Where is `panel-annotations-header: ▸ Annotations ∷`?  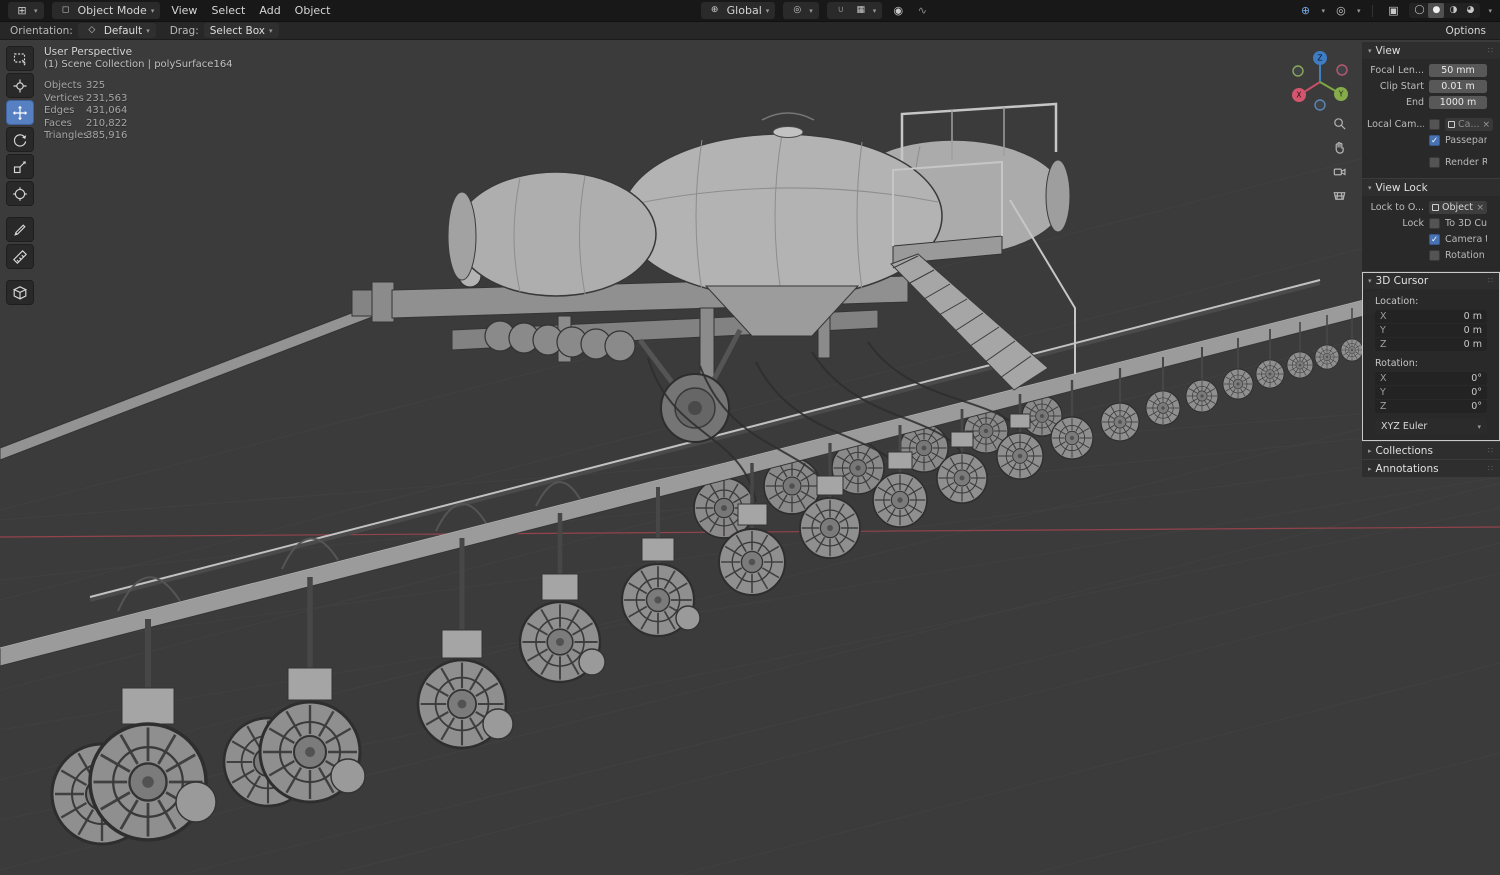
panel-annotations-header: ▸ Annotations ∷ is located at coordinates (1431, 468).